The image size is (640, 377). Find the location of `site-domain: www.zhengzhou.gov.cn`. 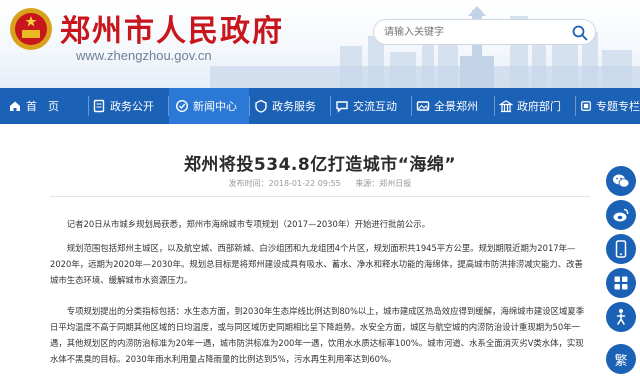

site-domain: www.zhengzhou.gov.cn is located at coordinates (144, 55).